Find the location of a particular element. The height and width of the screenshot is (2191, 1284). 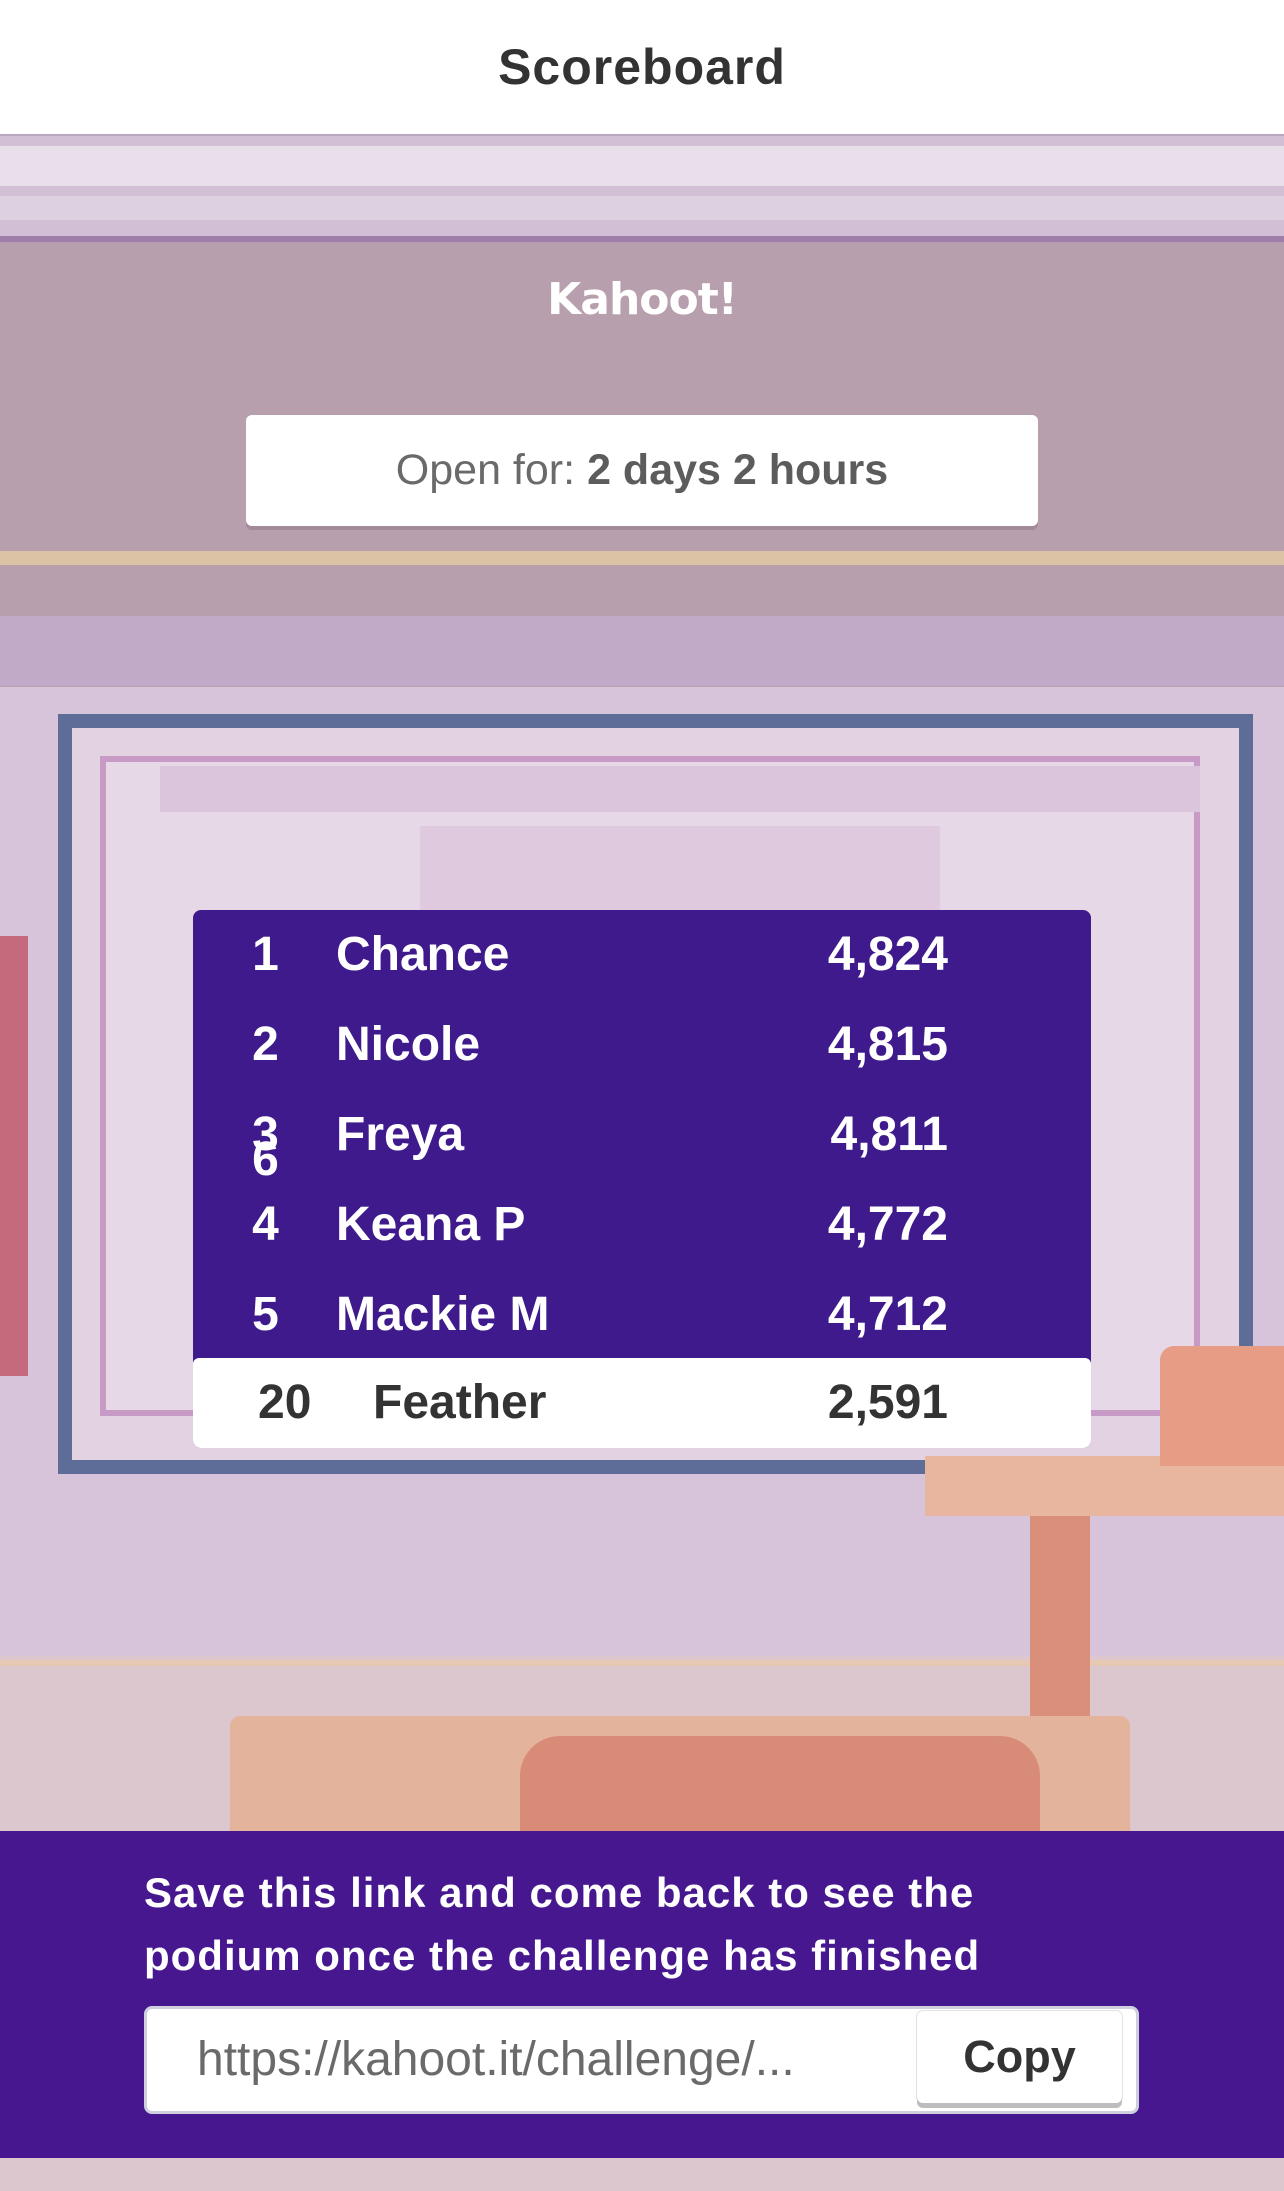

scoreboard-row: 3 6 Freya 4,811 is located at coordinates (642, 1137).